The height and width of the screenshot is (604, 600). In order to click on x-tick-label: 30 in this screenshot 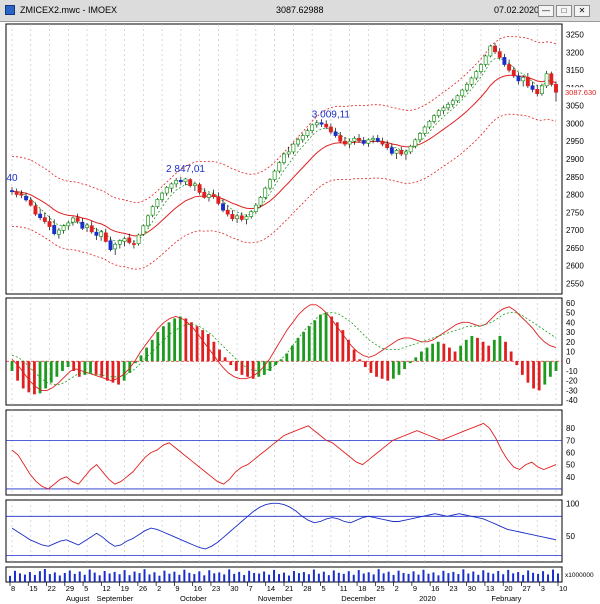, I will do `click(472, 588)`.